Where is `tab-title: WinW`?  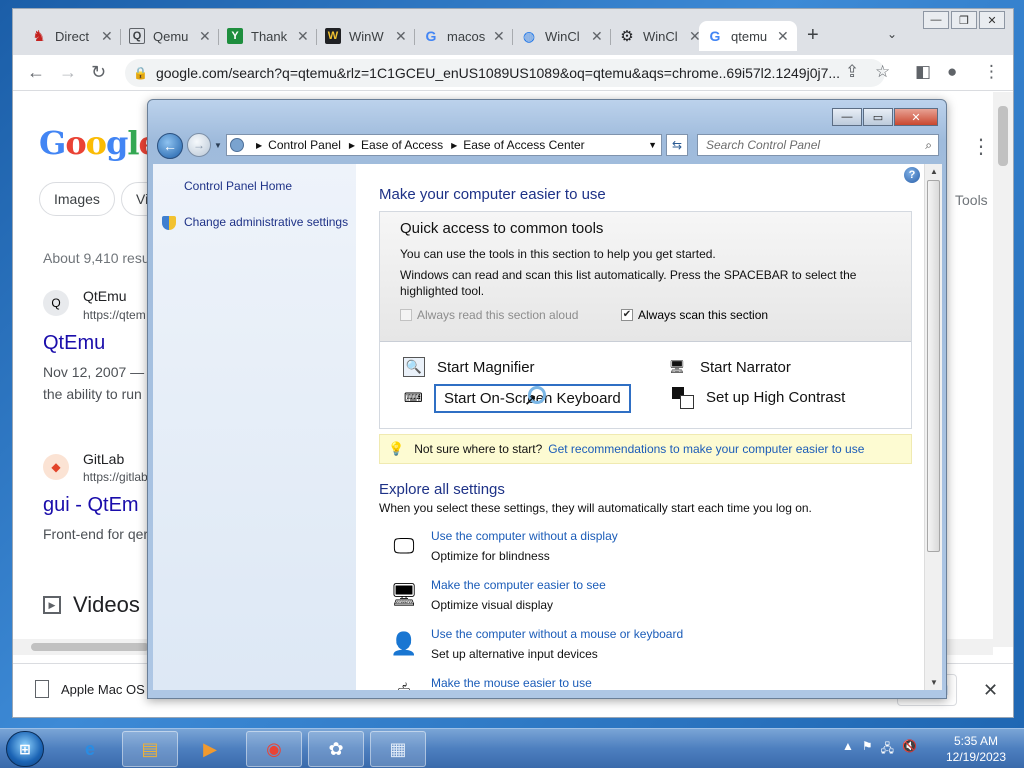
tab-title: WinW is located at coordinates (366, 36).